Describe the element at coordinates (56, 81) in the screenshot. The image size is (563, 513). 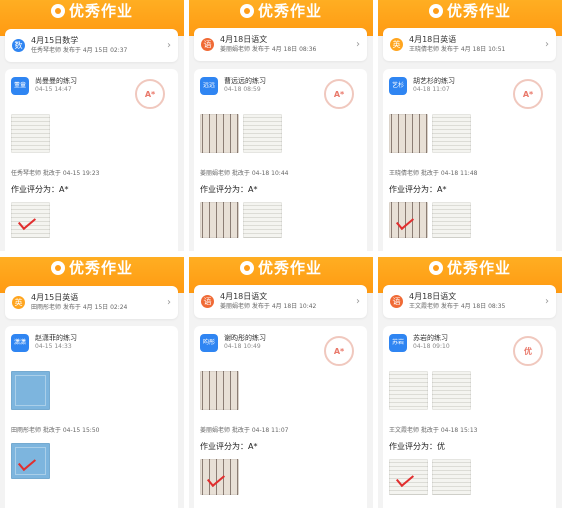
I see `student-work-title: 尚曼曼的练习` at that location.